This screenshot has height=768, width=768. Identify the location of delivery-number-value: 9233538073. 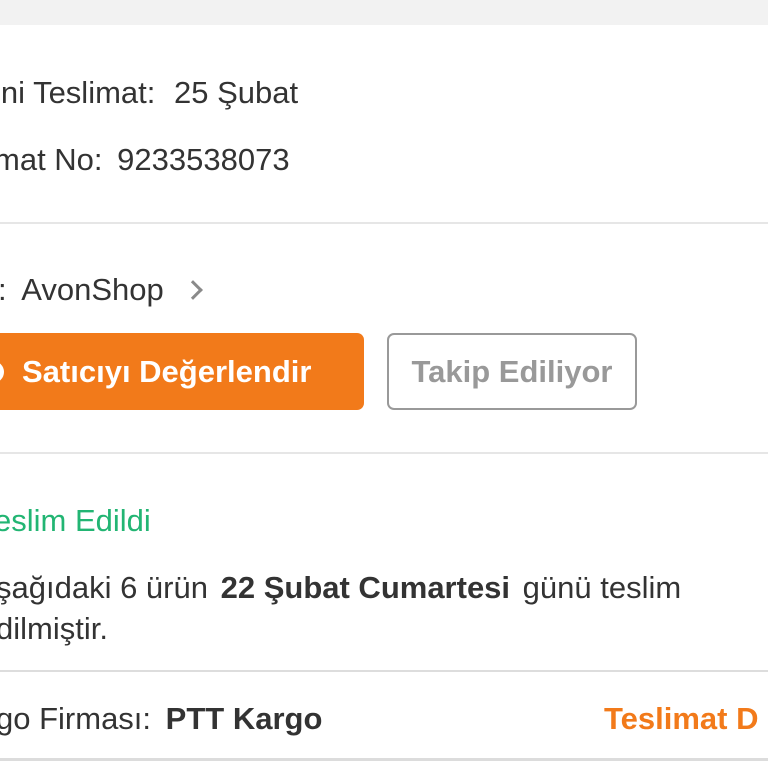
(203, 159).